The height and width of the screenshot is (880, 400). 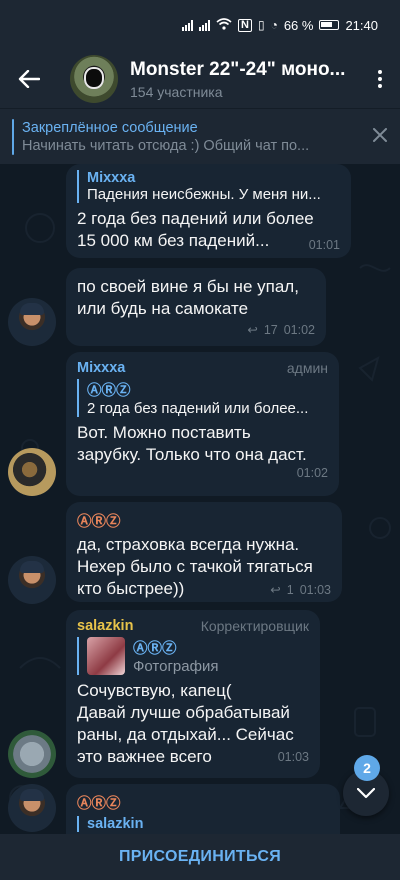 I want to click on signal-icon, so click(x=187, y=25).